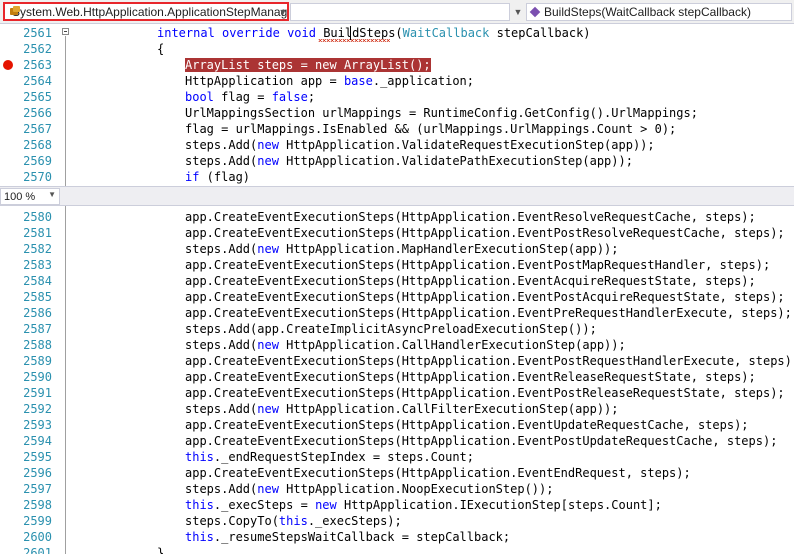 The image size is (794, 554). I want to click on line-number: 2587, so click(37, 329).